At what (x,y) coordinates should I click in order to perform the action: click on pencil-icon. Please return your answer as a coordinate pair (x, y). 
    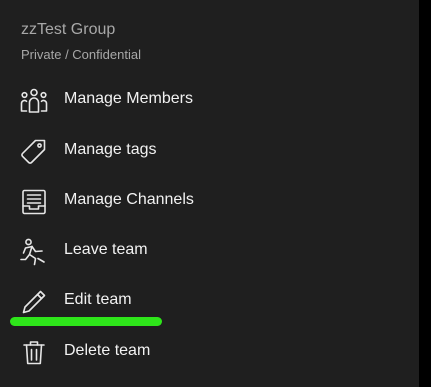
    Looking at the image, I should click on (34, 302).